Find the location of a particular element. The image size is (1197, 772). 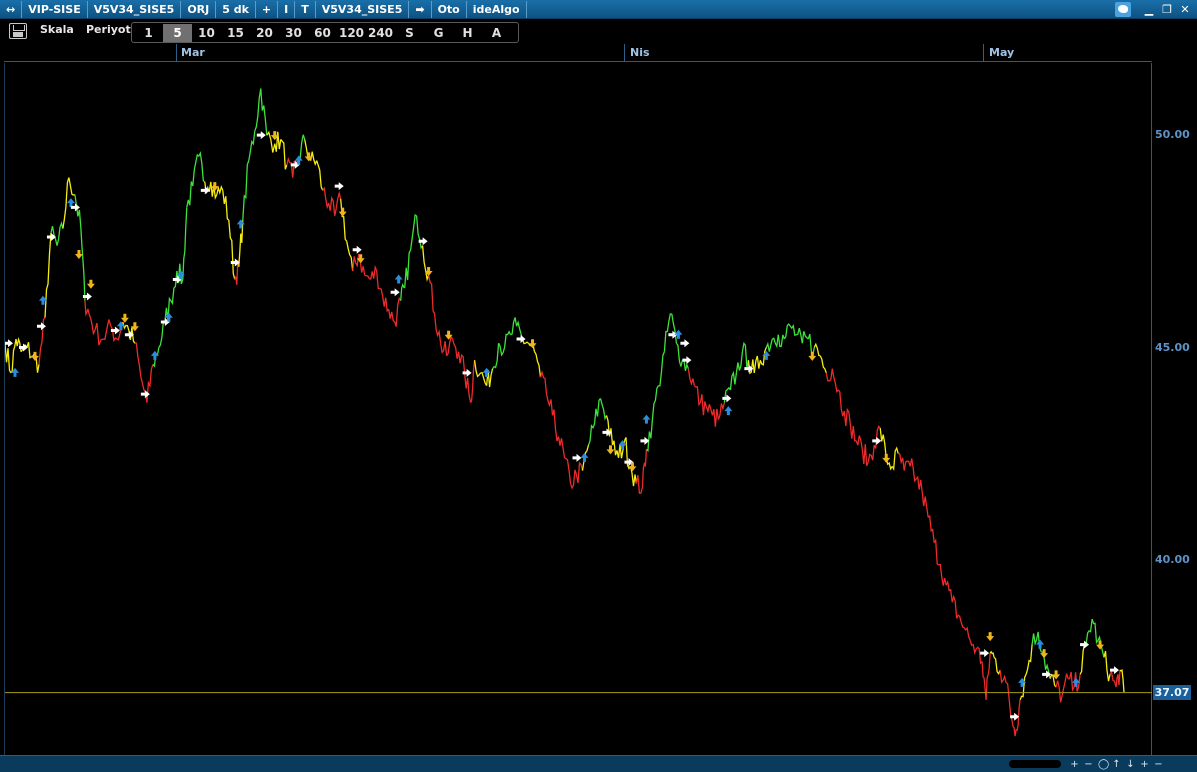

status-bar: + − ◯ ↑ ↓ + − is located at coordinates (598, 763).